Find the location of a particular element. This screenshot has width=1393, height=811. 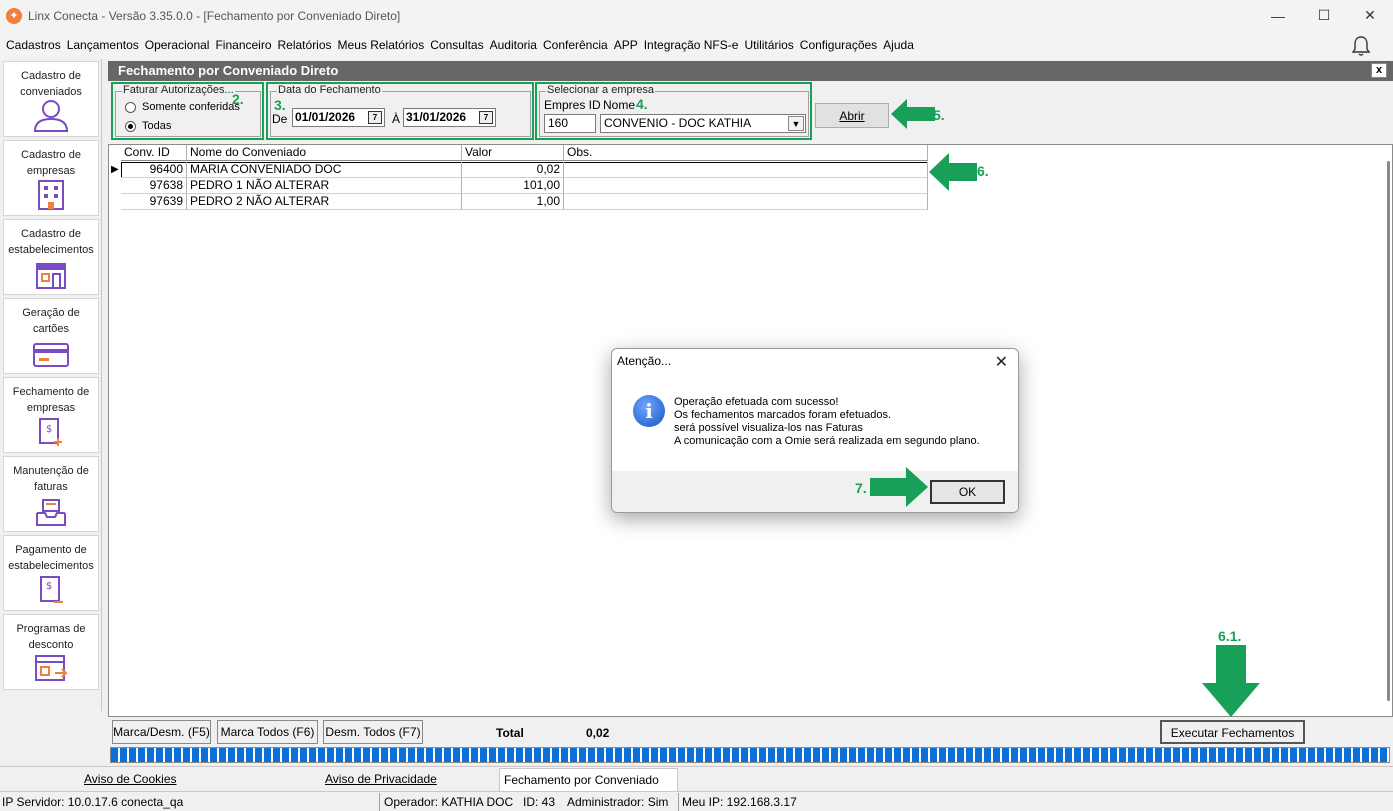

date-from-value: 01/01/2026 is located at coordinates (325, 117).